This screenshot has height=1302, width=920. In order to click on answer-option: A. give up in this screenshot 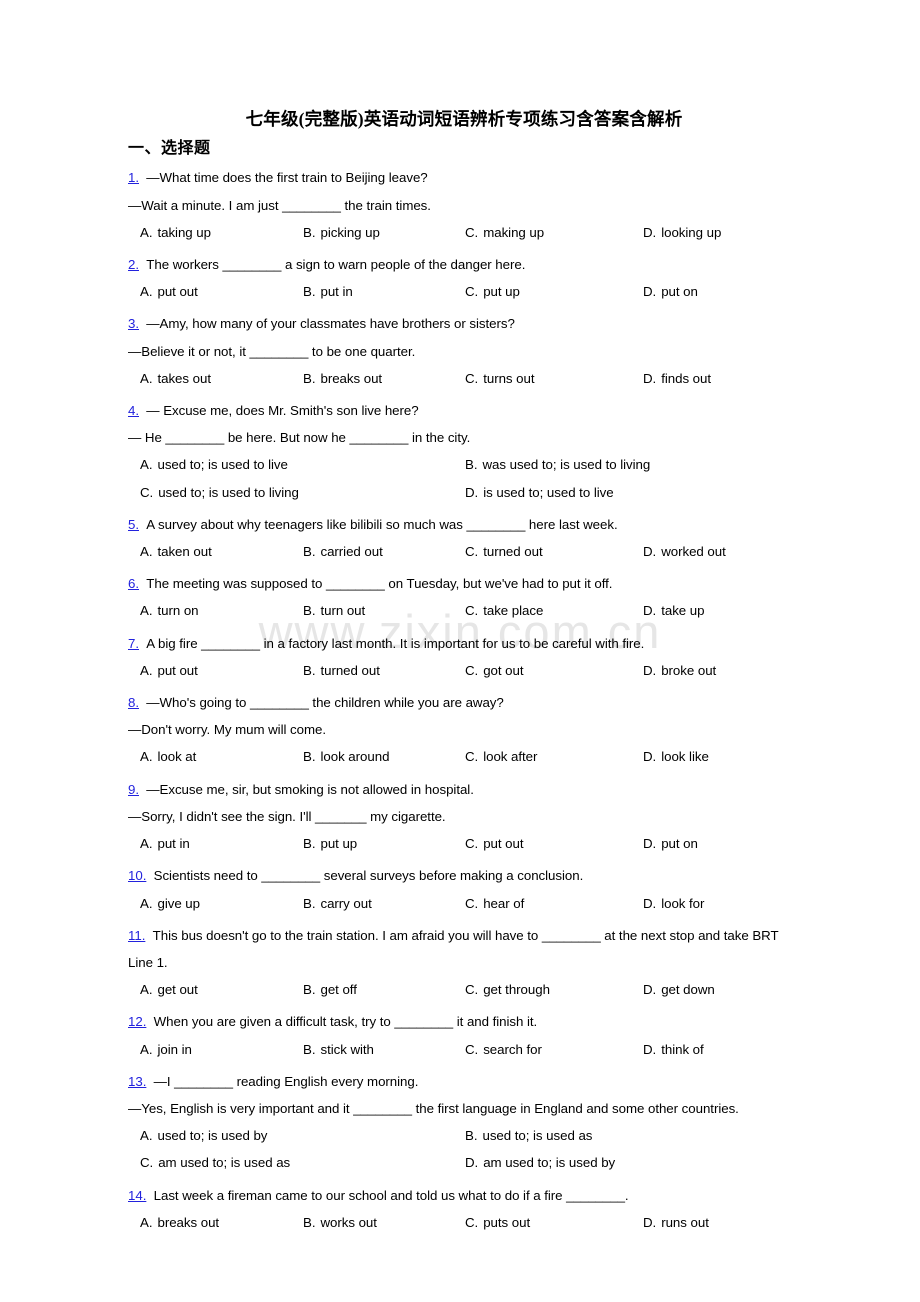, I will do `click(215, 903)`.